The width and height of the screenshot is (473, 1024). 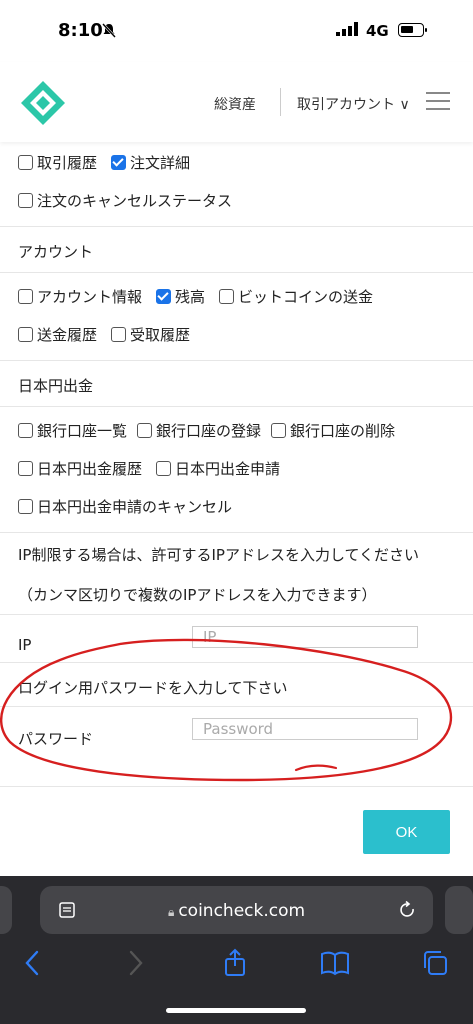 What do you see at coordinates (160, 163) in the screenshot?
I see `checkbox-label: 注文詳細` at bounding box center [160, 163].